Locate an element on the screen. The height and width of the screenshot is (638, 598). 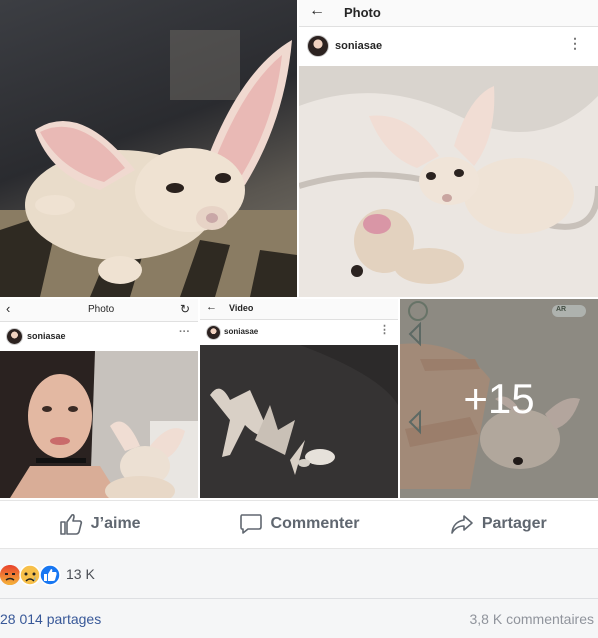
angry-icon is located at coordinates (10, 575).